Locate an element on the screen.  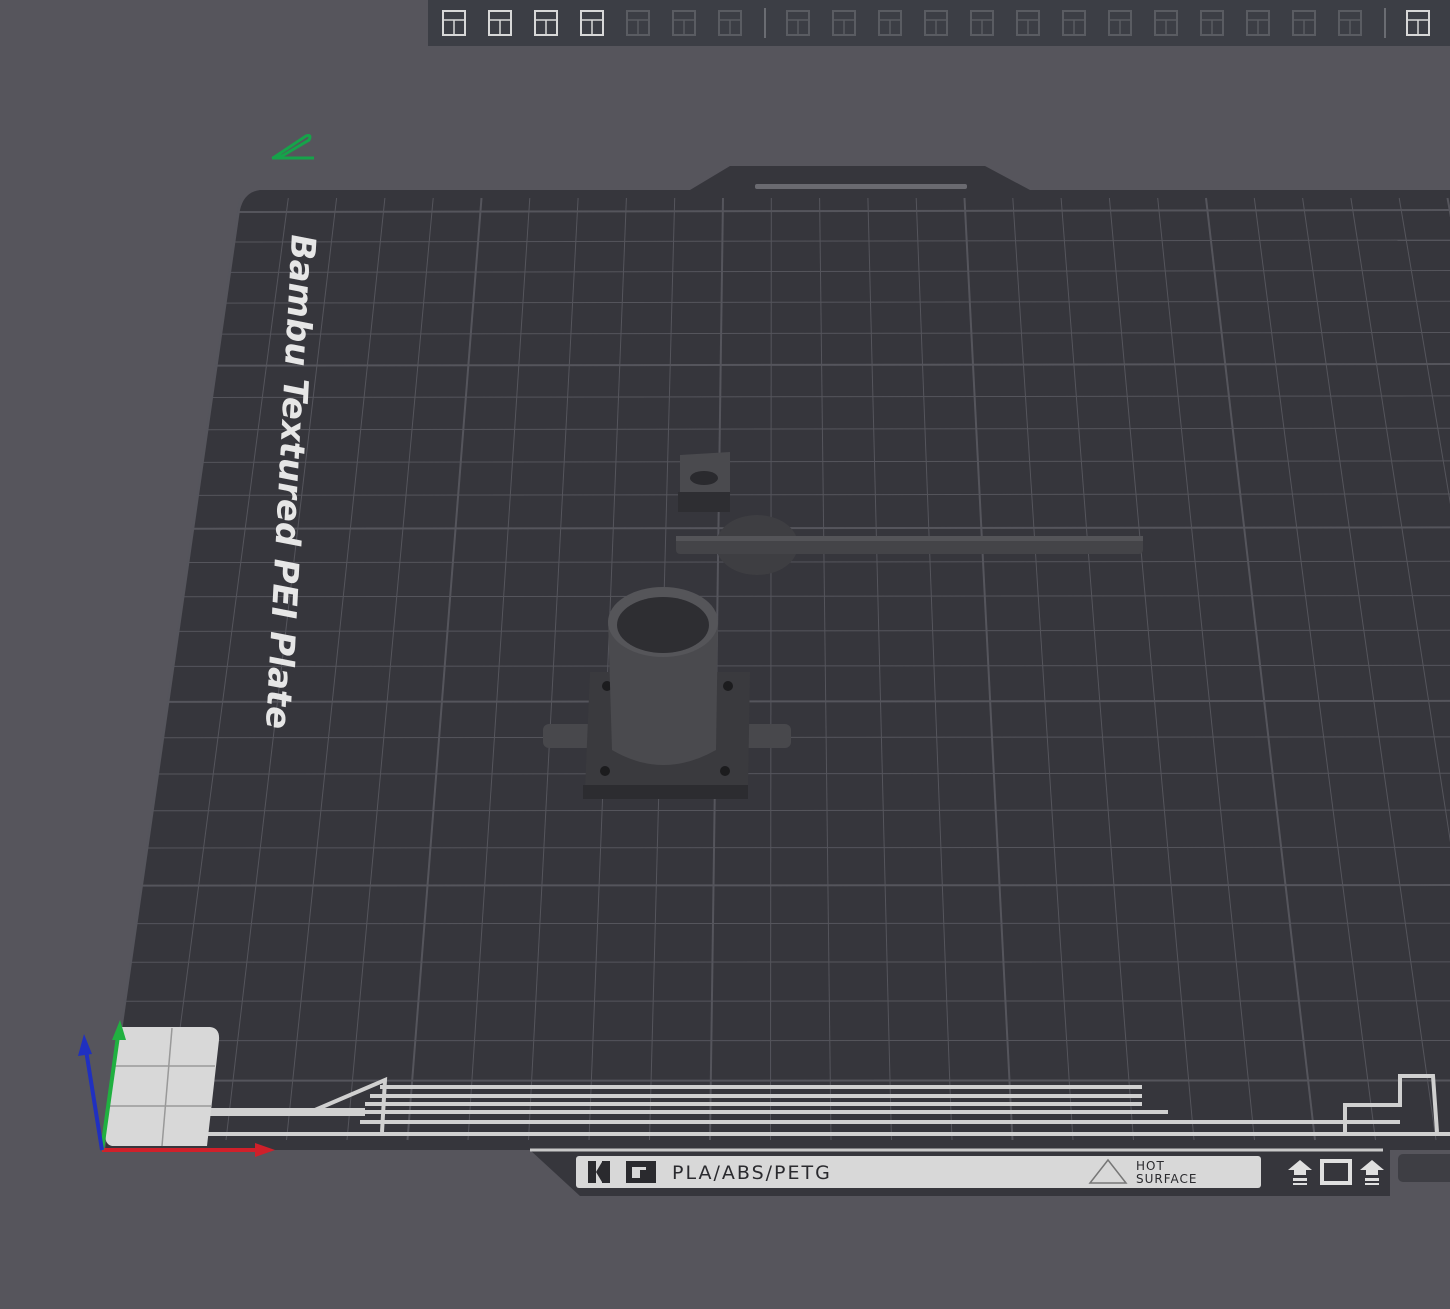
warning-line-2: SURFACE is located at coordinates (1167, 1179).